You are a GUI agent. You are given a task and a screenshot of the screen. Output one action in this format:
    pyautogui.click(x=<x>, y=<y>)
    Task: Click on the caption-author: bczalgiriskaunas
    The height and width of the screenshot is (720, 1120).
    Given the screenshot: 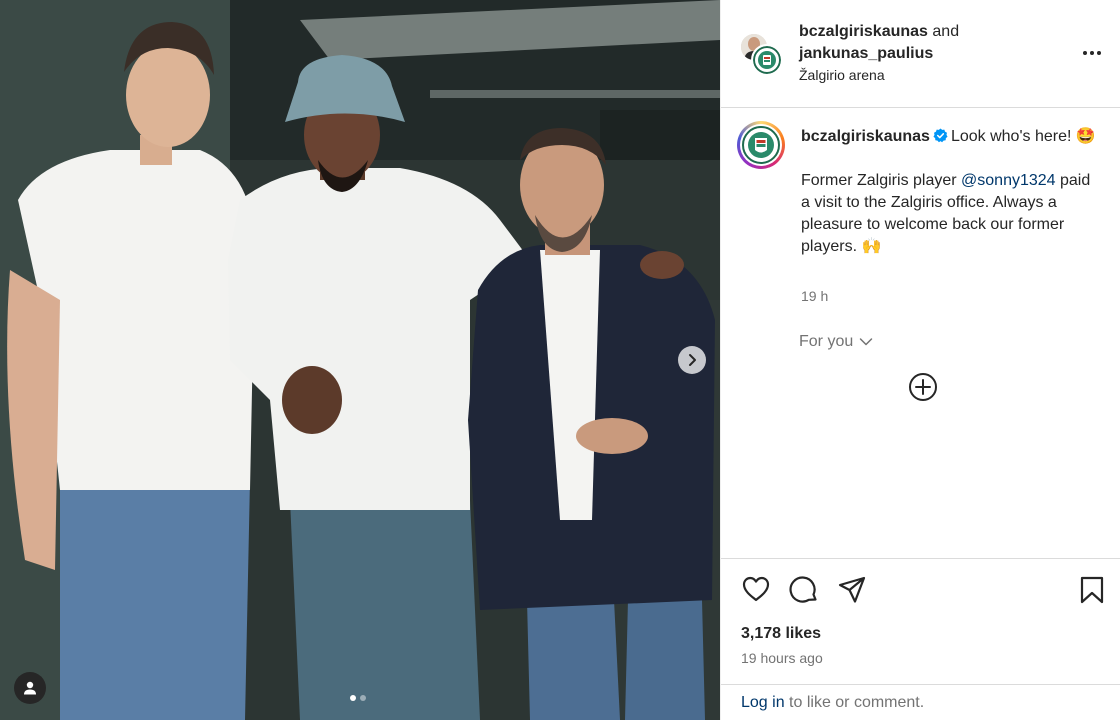 What is the action you would take?
    pyautogui.click(x=865, y=136)
    